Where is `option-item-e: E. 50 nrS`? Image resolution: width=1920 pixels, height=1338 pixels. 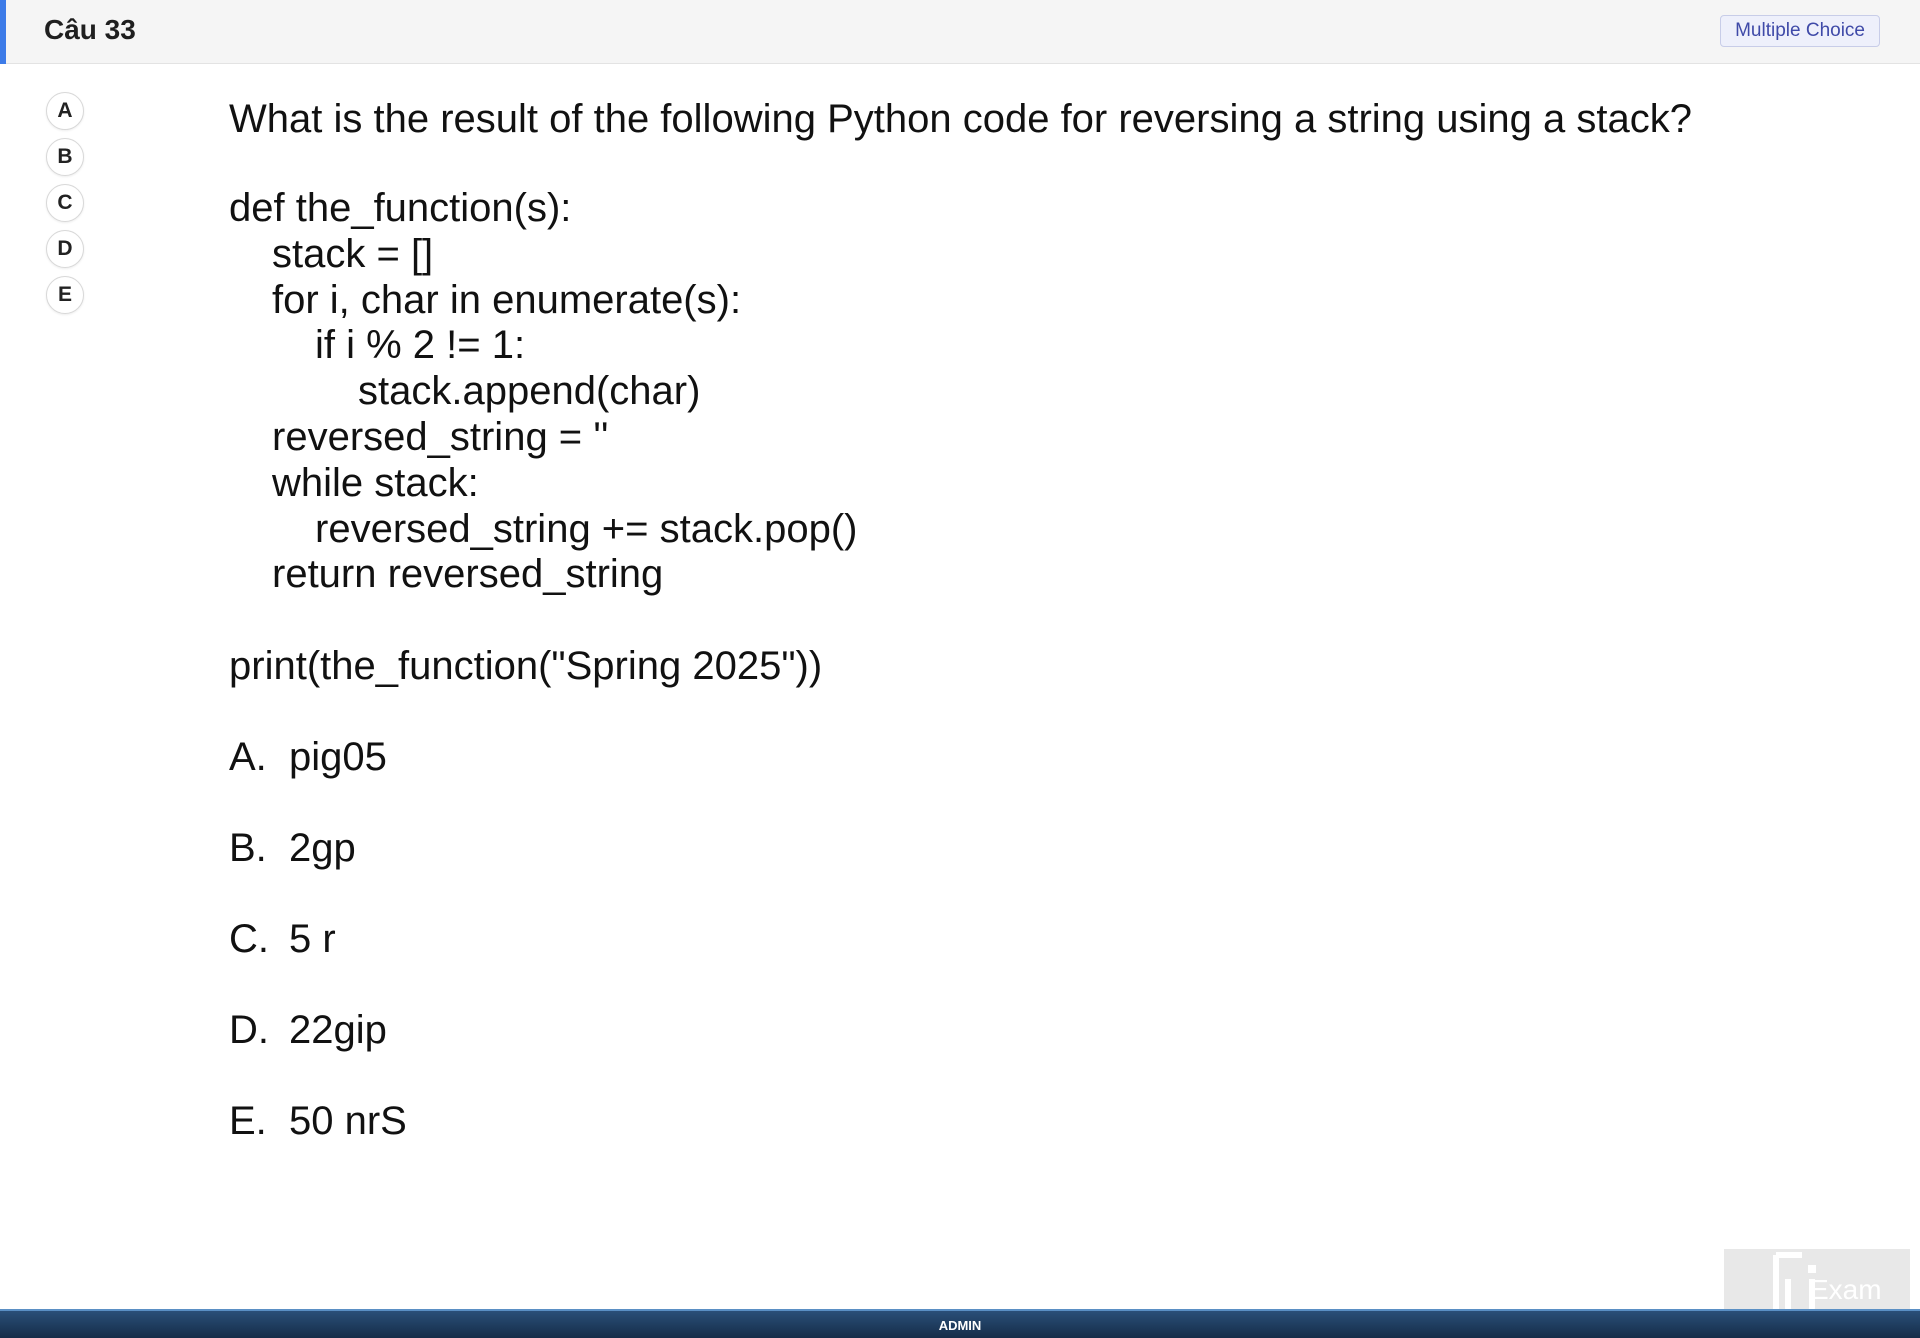
option-item-e: E. 50 nrS is located at coordinates (989, 1143).